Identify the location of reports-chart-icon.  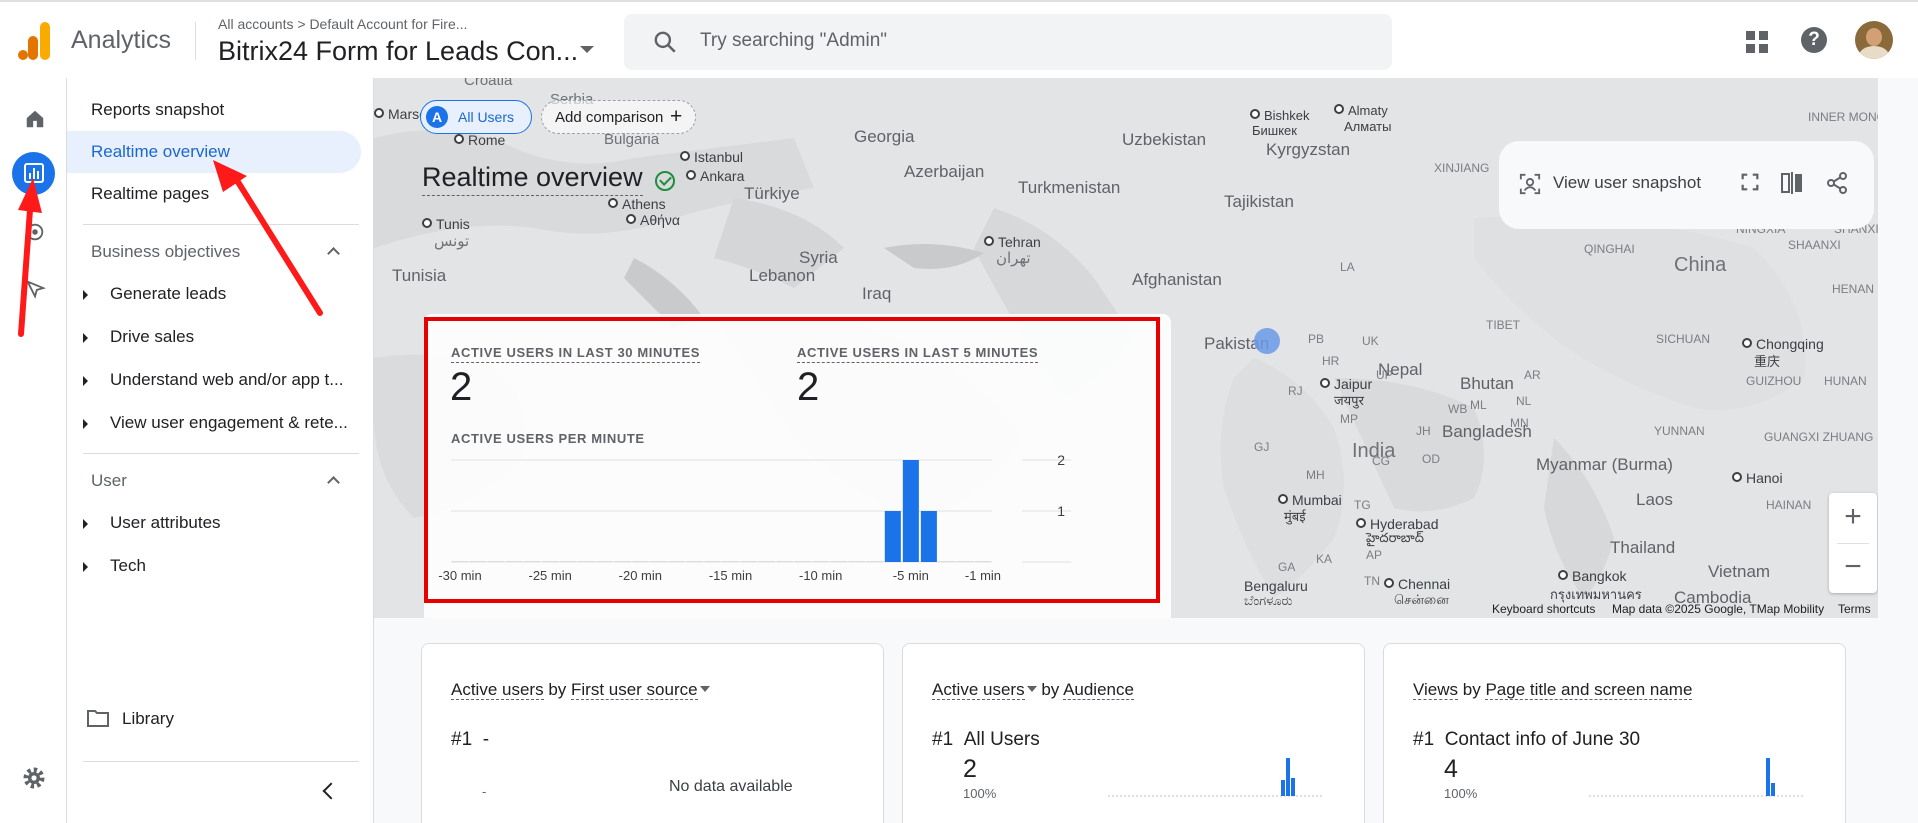
(34, 173).